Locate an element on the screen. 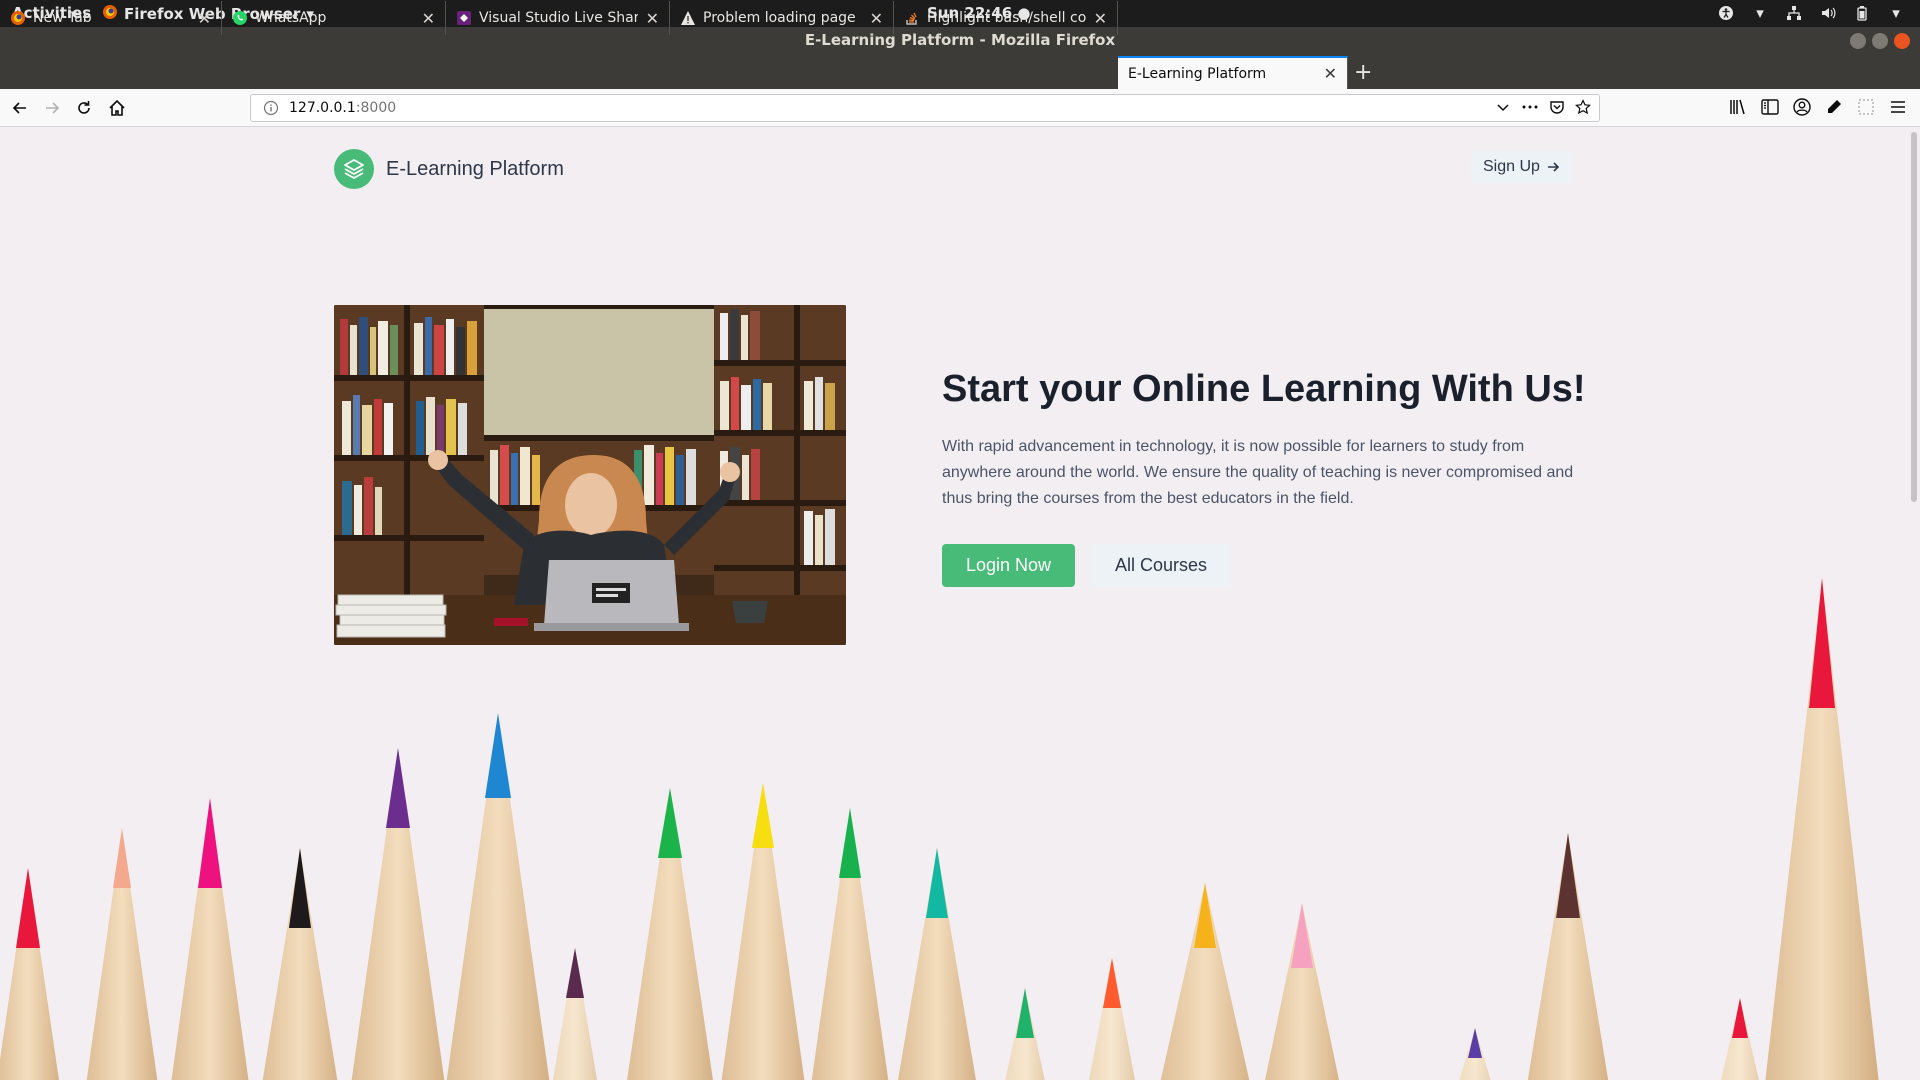  tab-problem-loading-page: Problem loading page ✕ is located at coordinates (782, 18).